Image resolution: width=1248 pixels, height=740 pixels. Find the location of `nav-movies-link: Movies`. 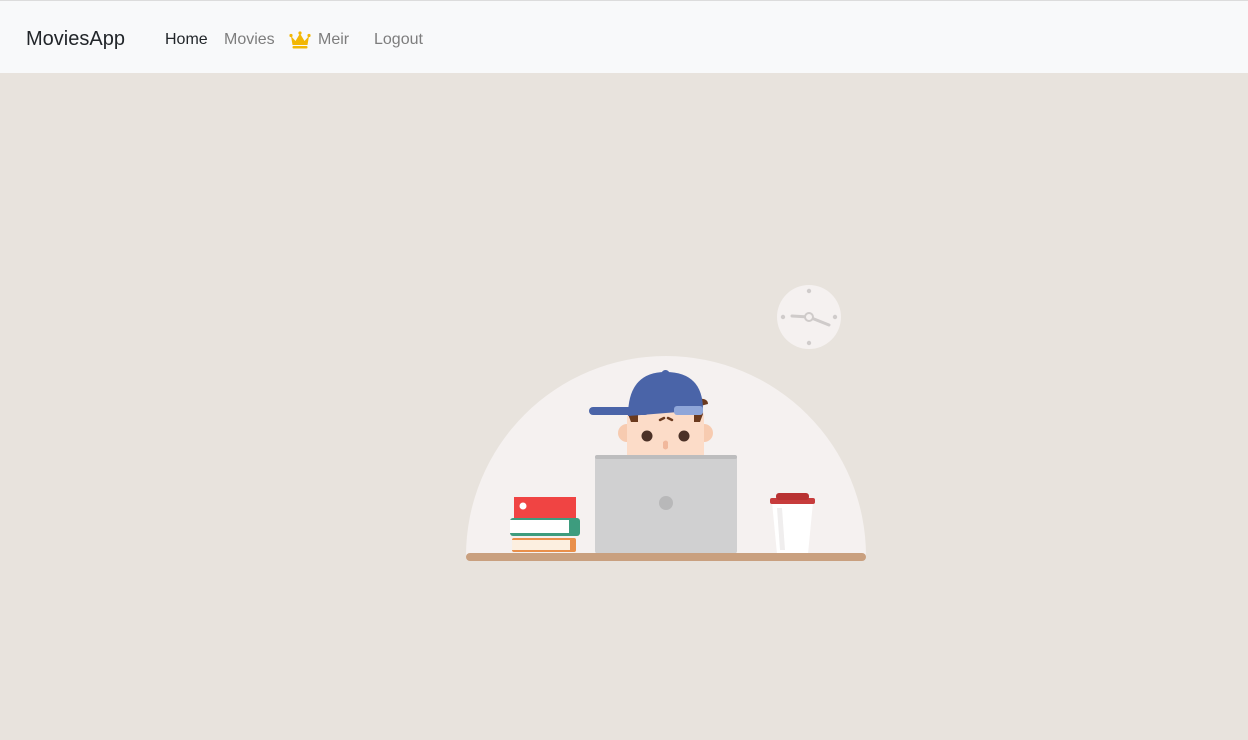

nav-movies-link: Movies is located at coordinates (249, 39).